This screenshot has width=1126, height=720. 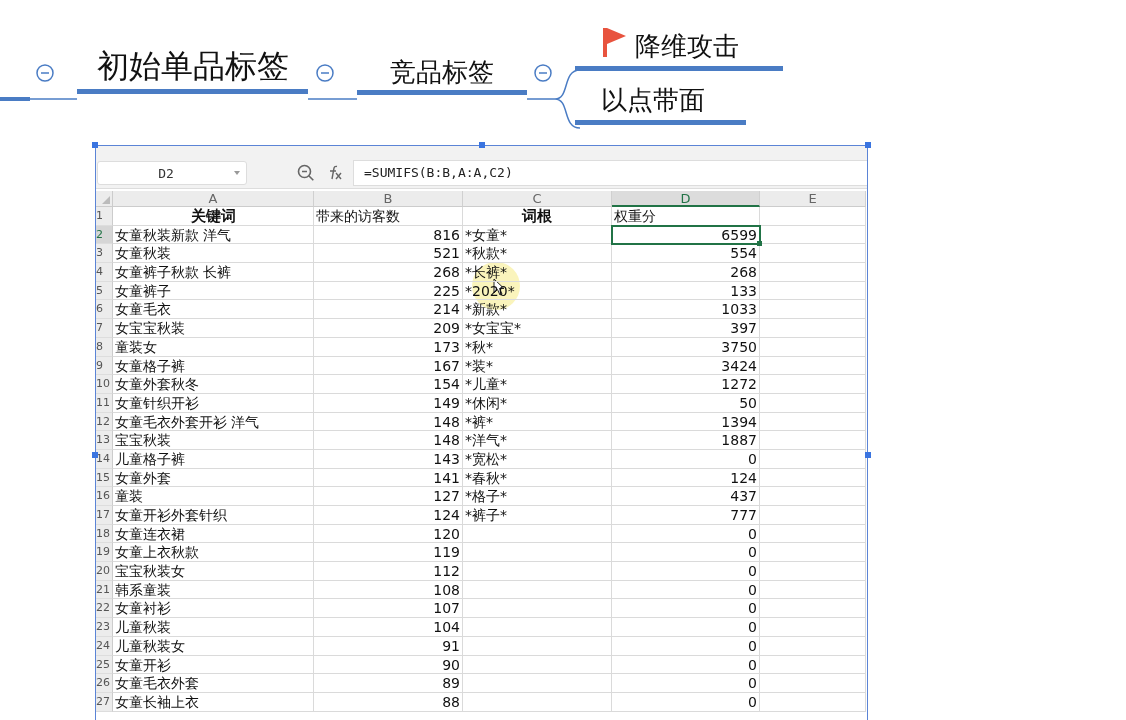 What do you see at coordinates (686, 347) in the screenshot?
I see `table-cell: 3750` at bounding box center [686, 347].